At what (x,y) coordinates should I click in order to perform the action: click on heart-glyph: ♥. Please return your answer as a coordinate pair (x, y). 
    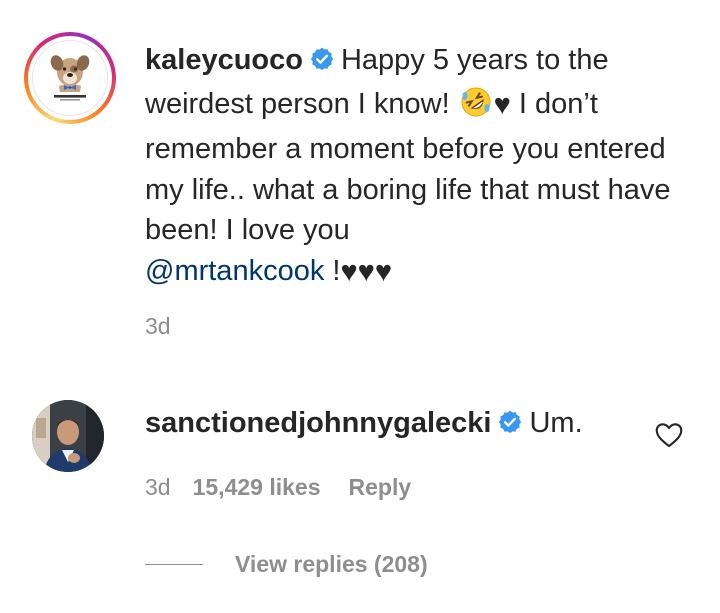
    Looking at the image, I should click on (502, 104).